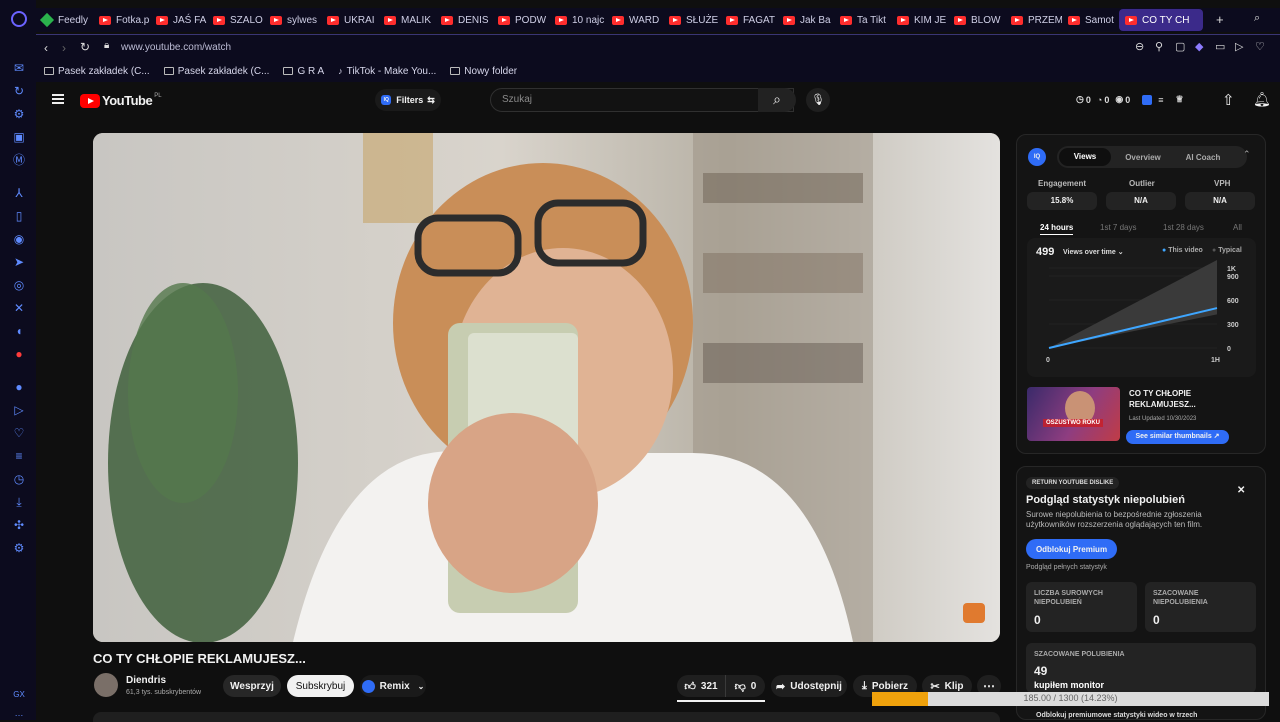 This screenshot has height=722, width=1280. Describe the element at coordinates (252, 686) in the screenshot. I see `support-button: Wesprzyj` at that location.